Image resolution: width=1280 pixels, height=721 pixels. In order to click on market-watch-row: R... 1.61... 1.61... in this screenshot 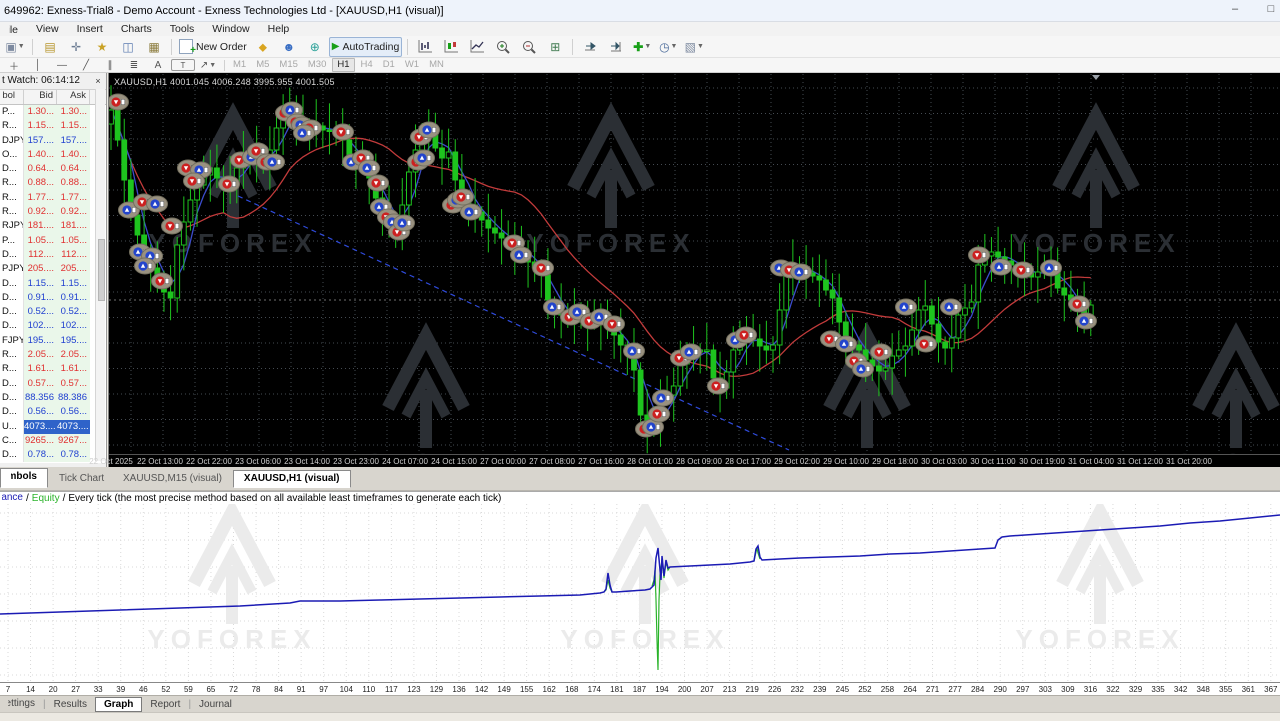, I will do `click(53, 369)`.